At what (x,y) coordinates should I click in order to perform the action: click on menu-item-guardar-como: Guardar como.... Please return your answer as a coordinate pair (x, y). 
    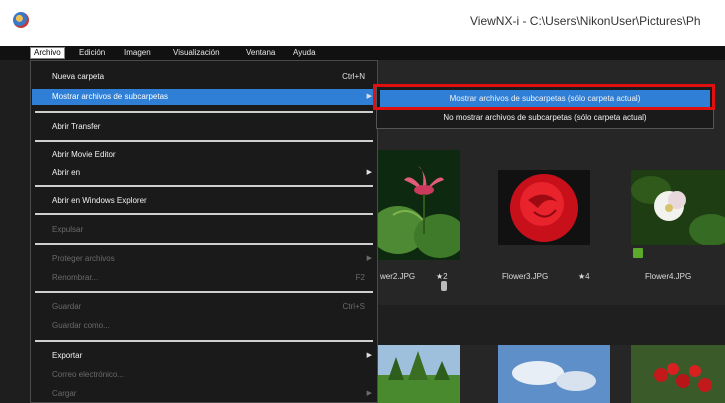
    Looking at the image, I should click on (204, 326).